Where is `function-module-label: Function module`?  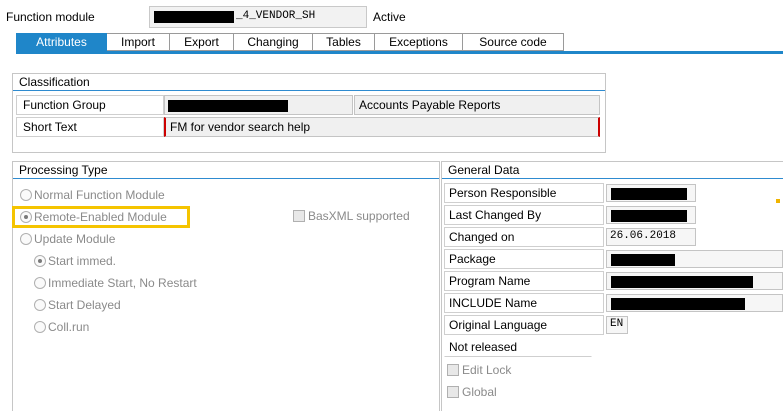
function-module-label: Function module is located at coordinates (50, 17).